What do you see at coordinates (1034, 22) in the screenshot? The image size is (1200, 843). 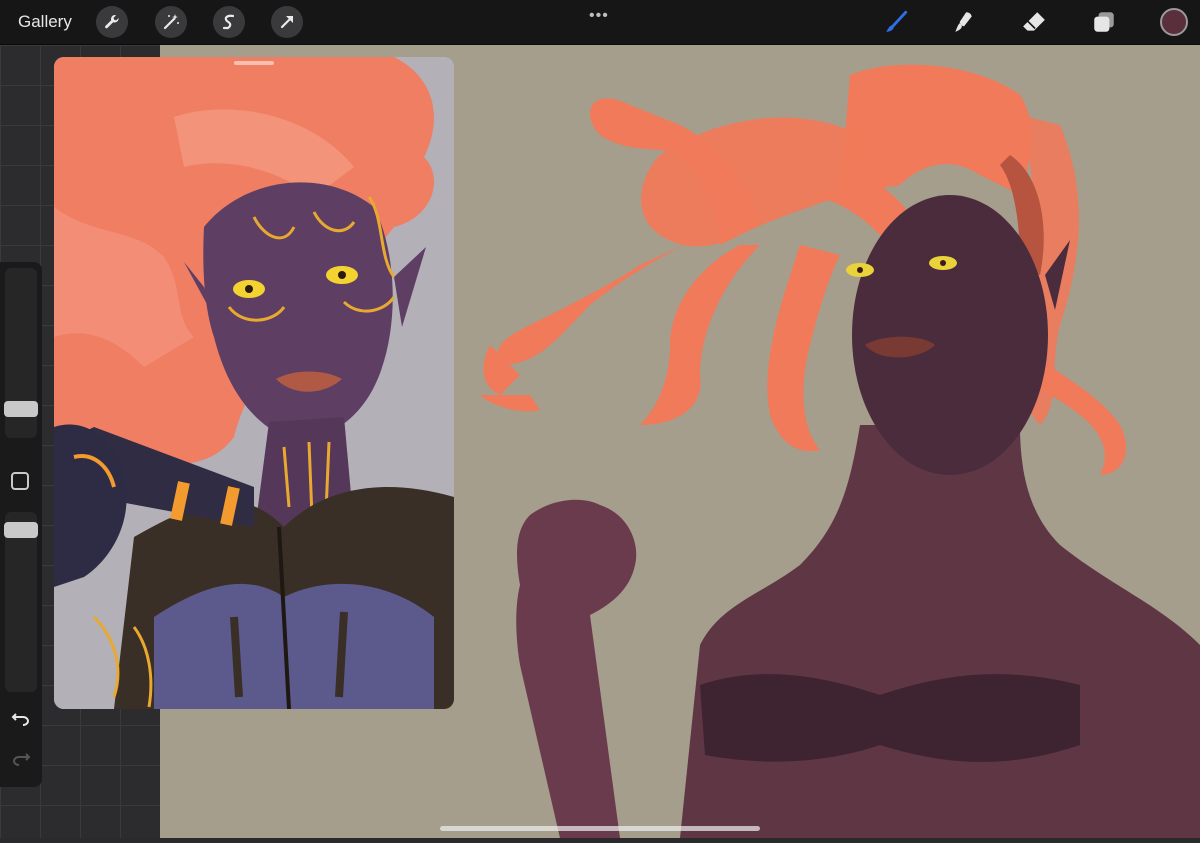 I see `eraser-icon` at bounding box center [1034, 22].